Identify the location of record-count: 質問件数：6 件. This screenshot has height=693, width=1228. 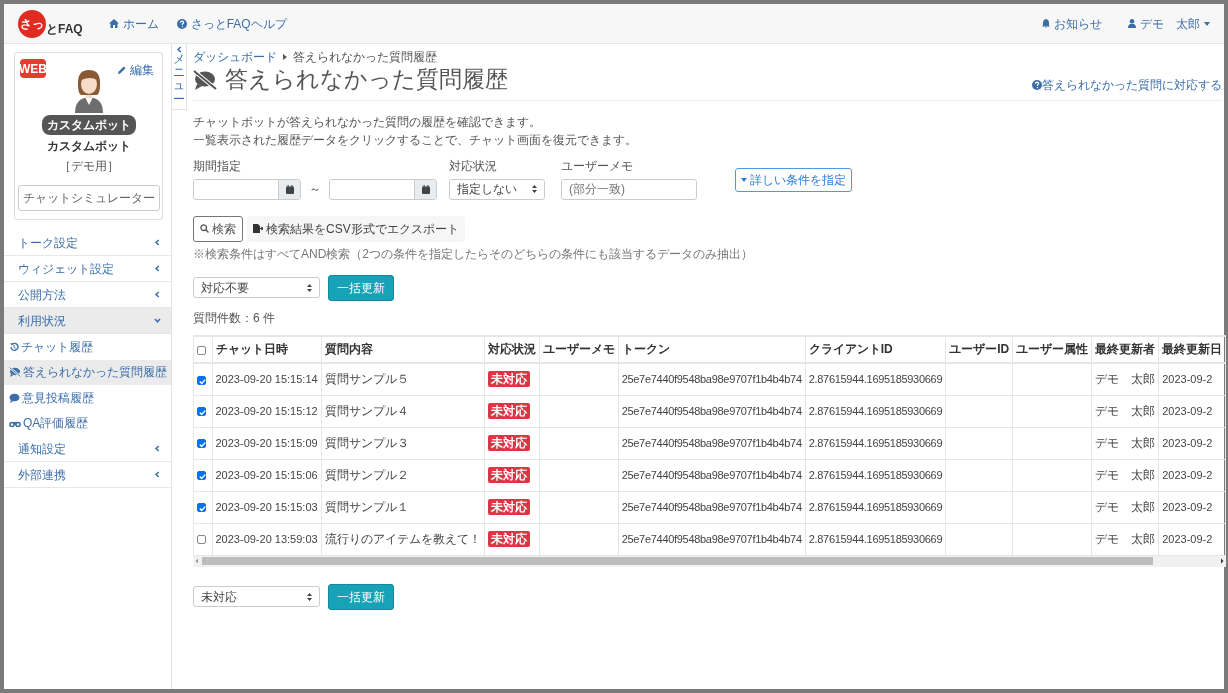
(234, 318).